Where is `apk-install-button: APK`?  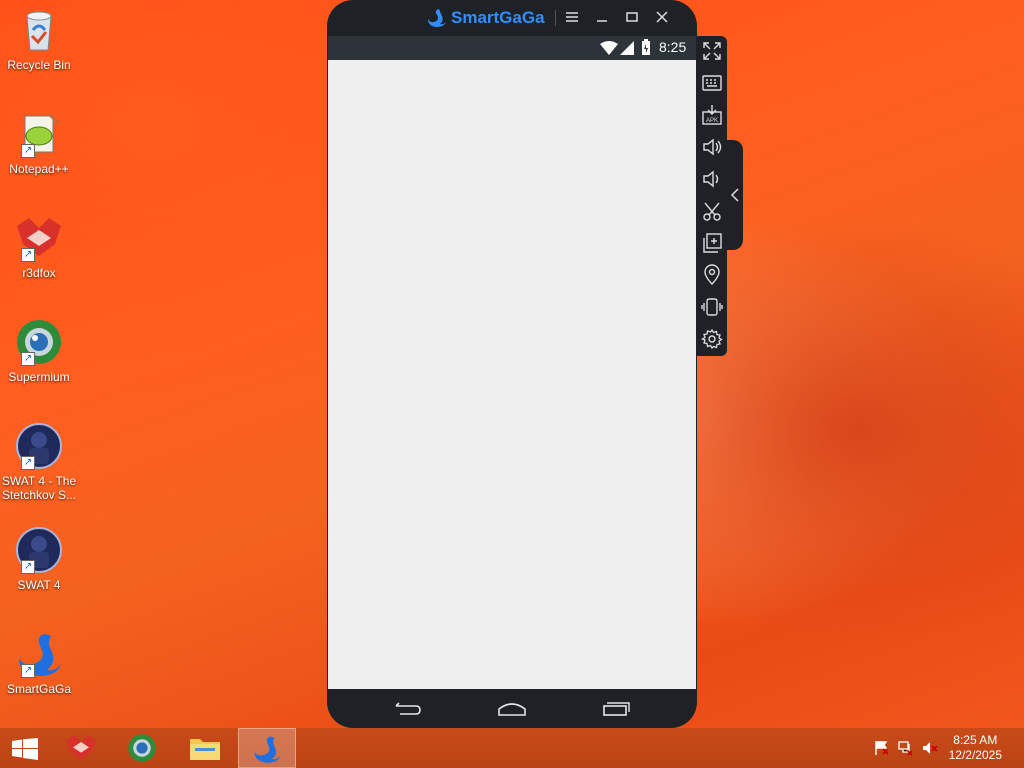
apk-install-button: APK is located at coordinates (712, 115).